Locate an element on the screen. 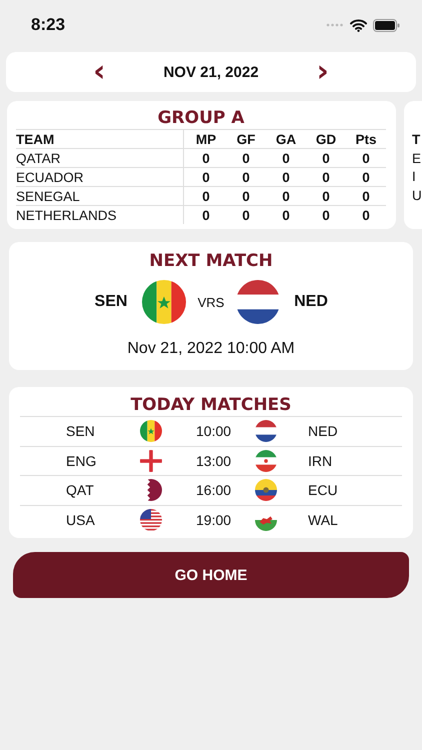 This screenshot has height=750, width=422. team-code: USA is located at coordinates (81, 520).